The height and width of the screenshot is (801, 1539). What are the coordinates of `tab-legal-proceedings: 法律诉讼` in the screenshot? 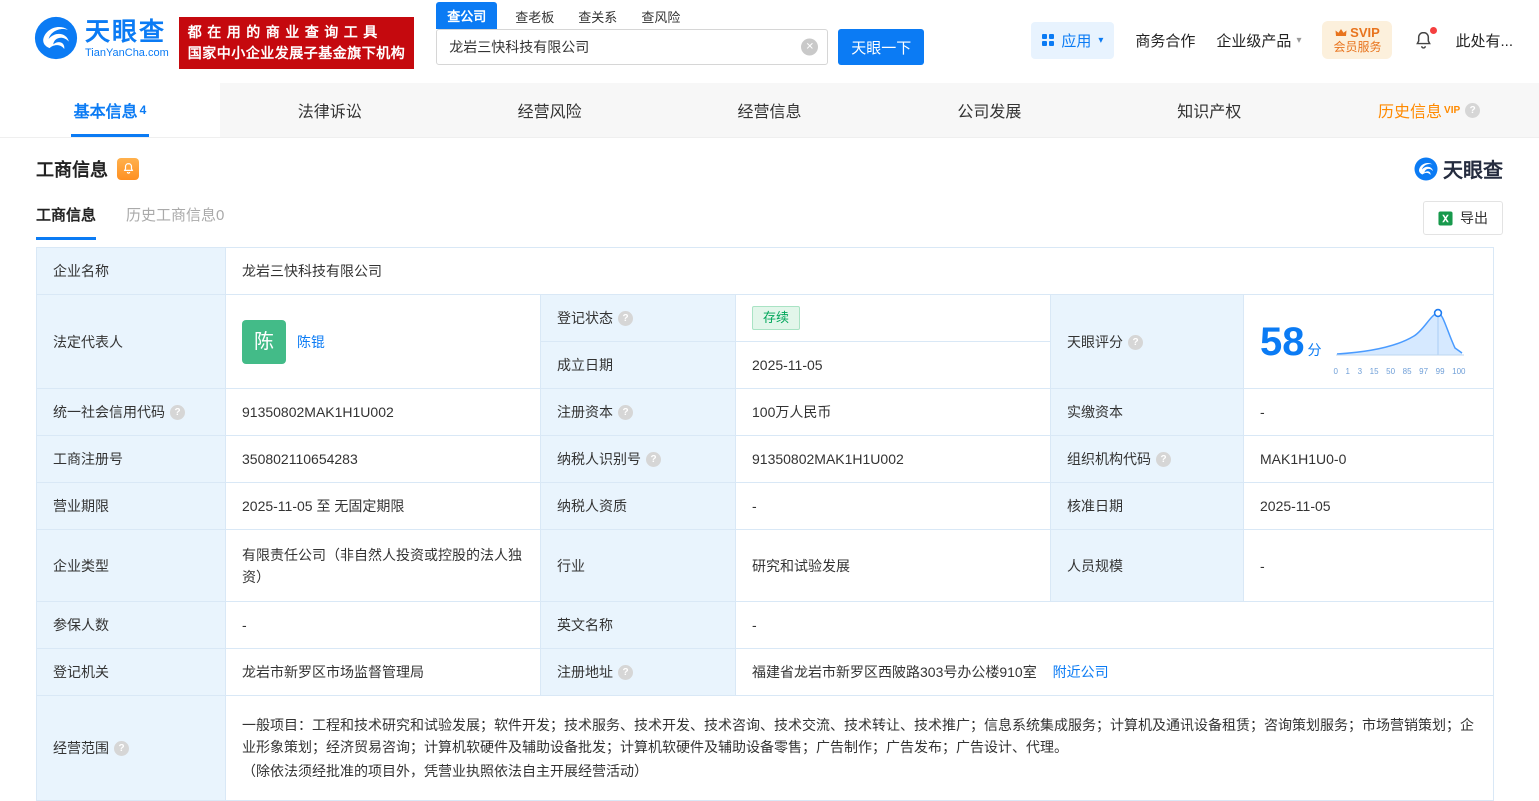 It's located at (330, 110).